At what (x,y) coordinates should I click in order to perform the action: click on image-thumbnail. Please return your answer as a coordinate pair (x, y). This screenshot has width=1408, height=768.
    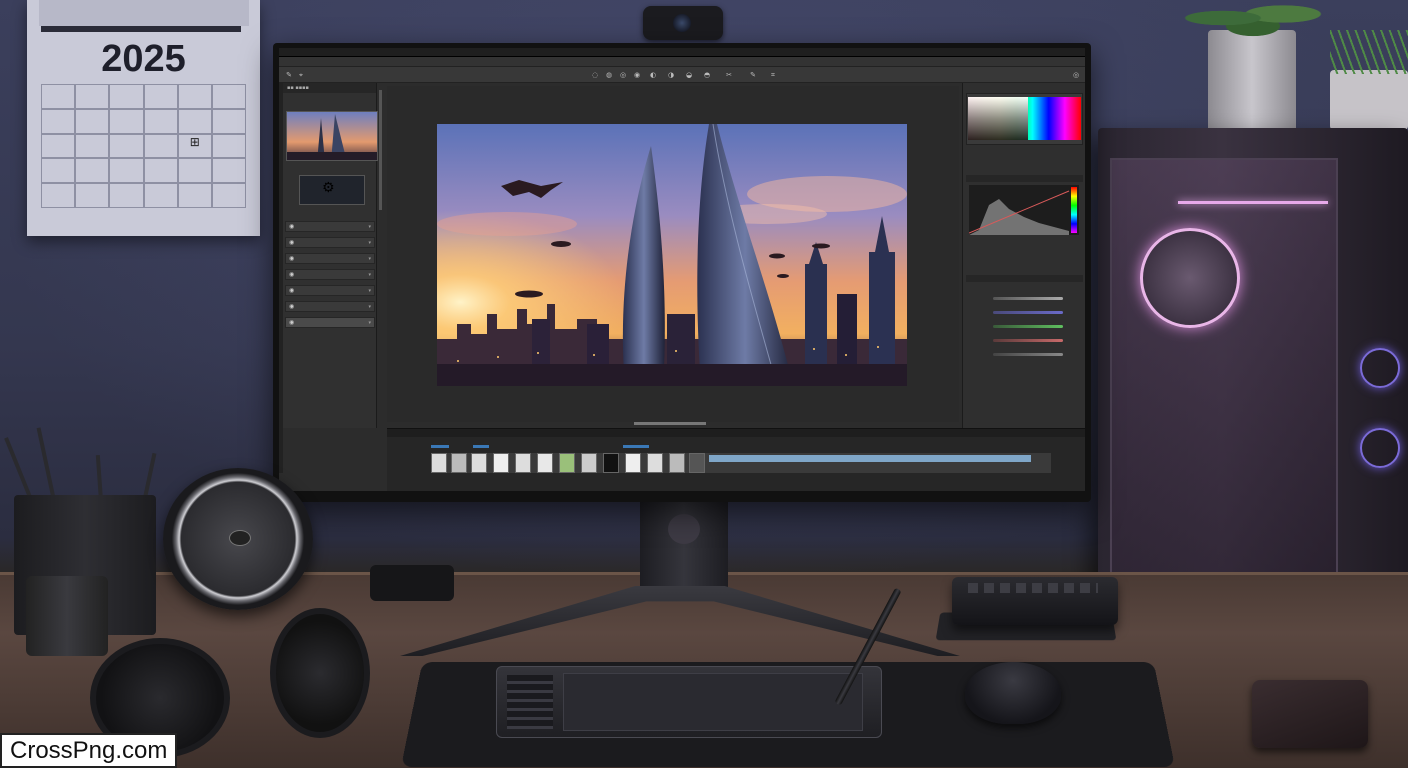
    Looking at the image, I should click on (332, 136).